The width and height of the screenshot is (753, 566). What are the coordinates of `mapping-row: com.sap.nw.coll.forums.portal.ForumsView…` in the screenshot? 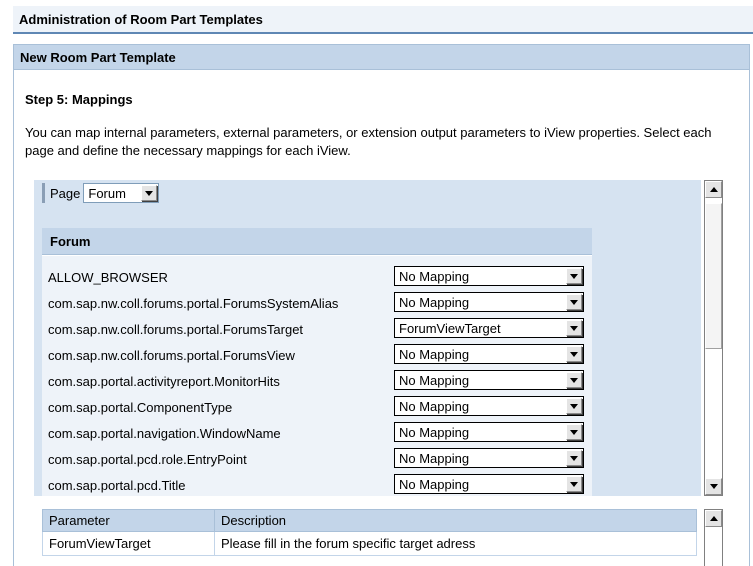 It's located at (318, 355).